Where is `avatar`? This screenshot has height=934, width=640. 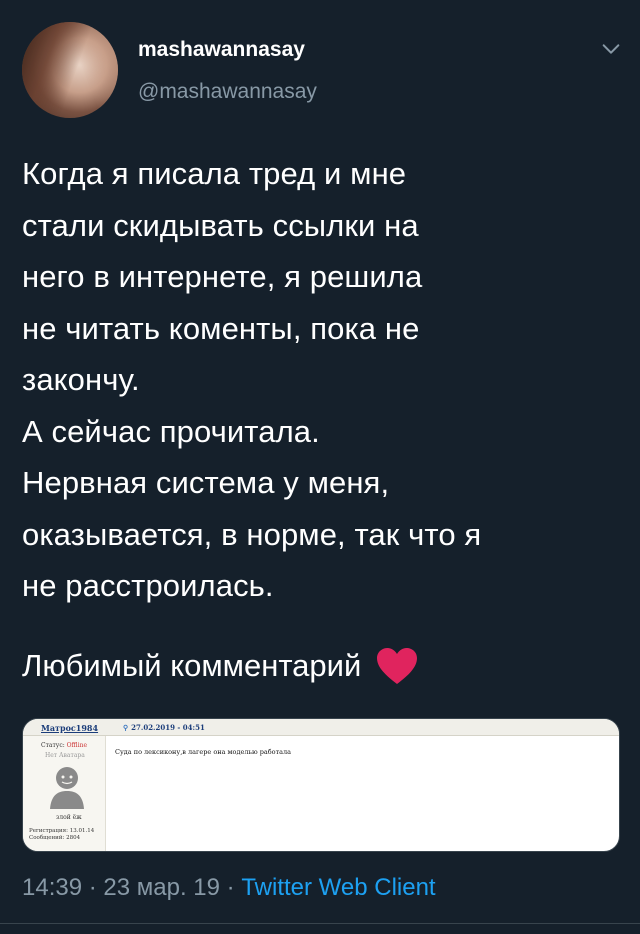 avatar is located at coordinates (70, 70).